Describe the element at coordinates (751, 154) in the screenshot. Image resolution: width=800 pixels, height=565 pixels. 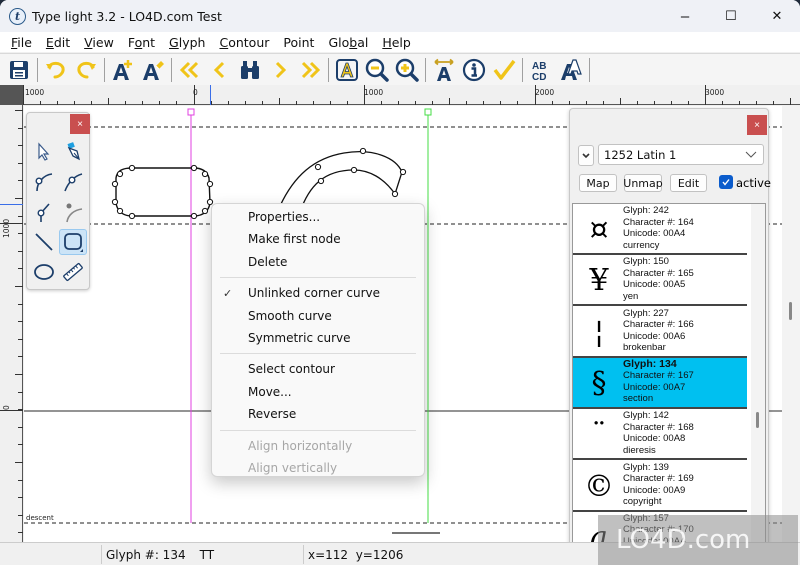
I see `chevron-down-icon` at that location.